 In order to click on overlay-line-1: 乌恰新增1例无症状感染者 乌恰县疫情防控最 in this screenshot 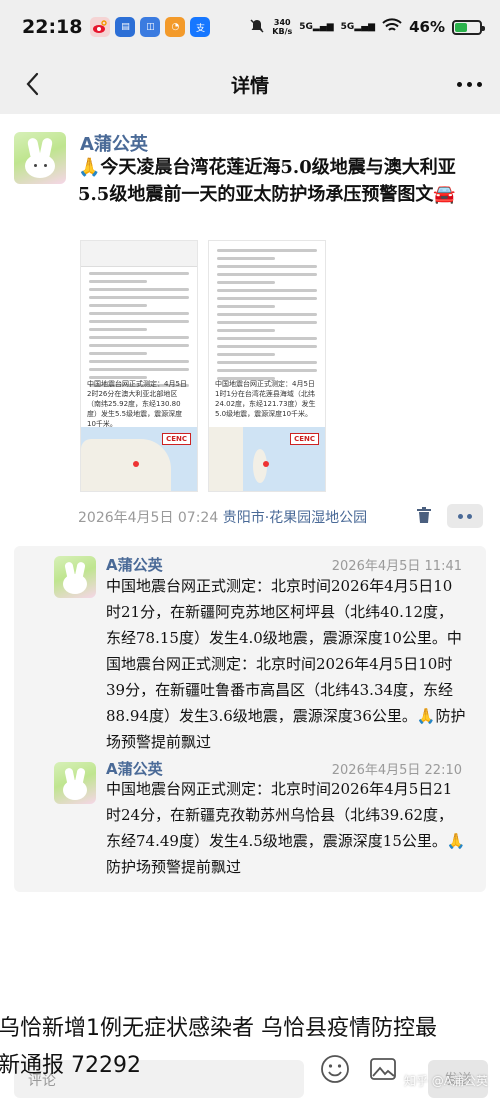, I will do `click(218, 1028)`.